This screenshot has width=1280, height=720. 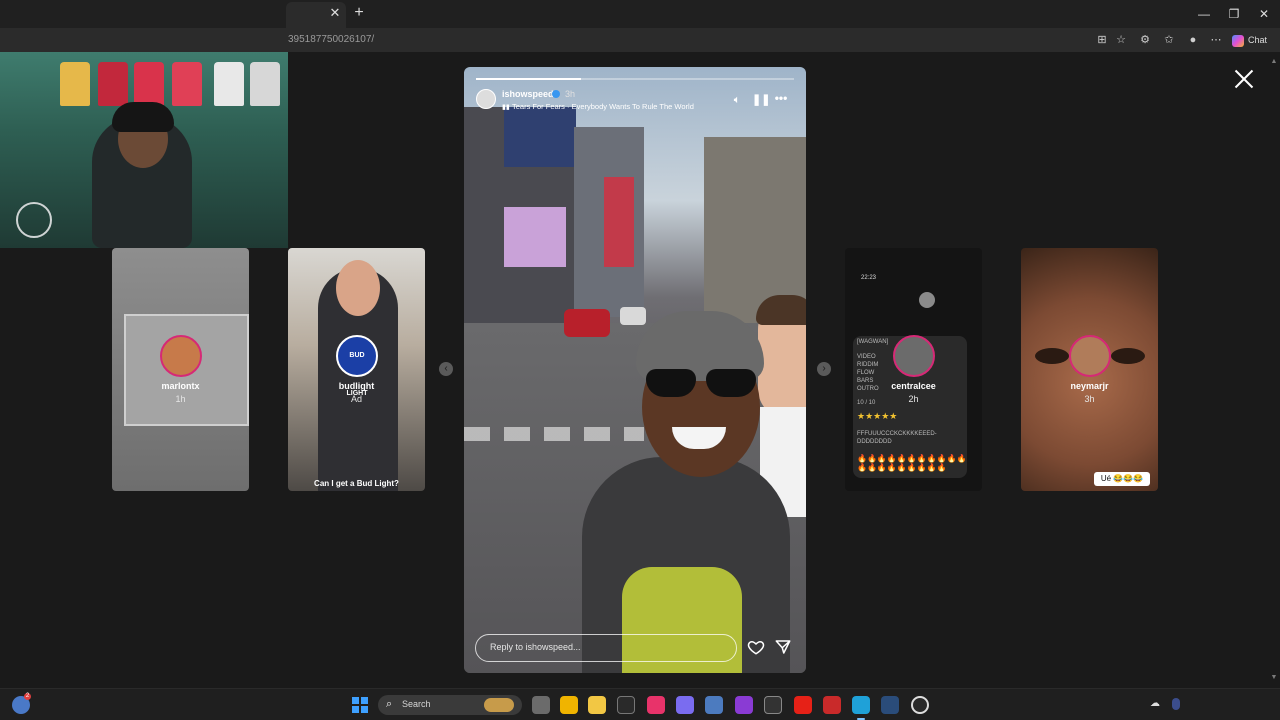 I want to click on microphone-image, so click(x=34, y=220).